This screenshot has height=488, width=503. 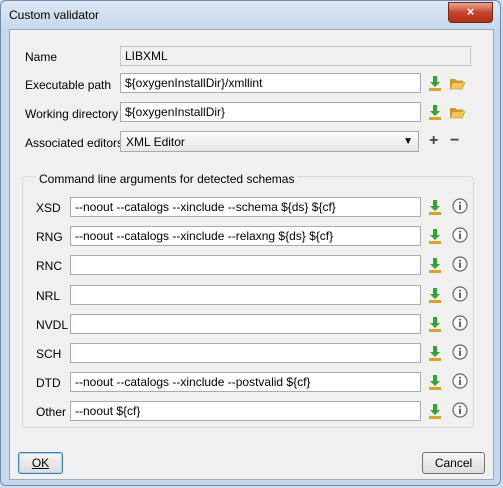 What do you see at coordinates (245, 411) in the screenshot?
I see `schema-arguments-field: --noout ${cf}` at bounding box center [245, 411].